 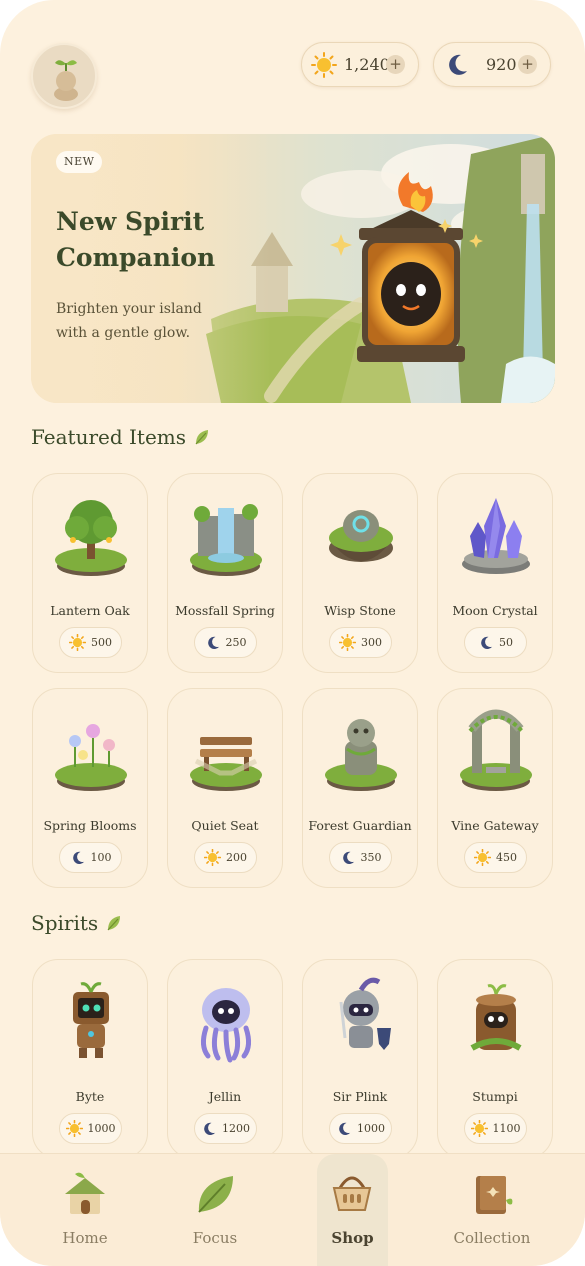 I want to click on price-value: 1100, so click(x=506, y=1128).